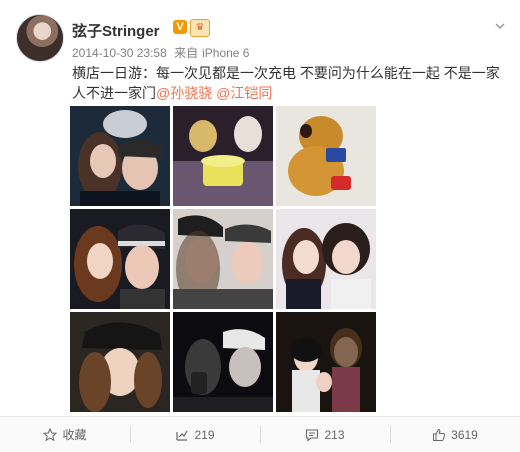  I want to click on like-count: 3619, so click(464, 434).